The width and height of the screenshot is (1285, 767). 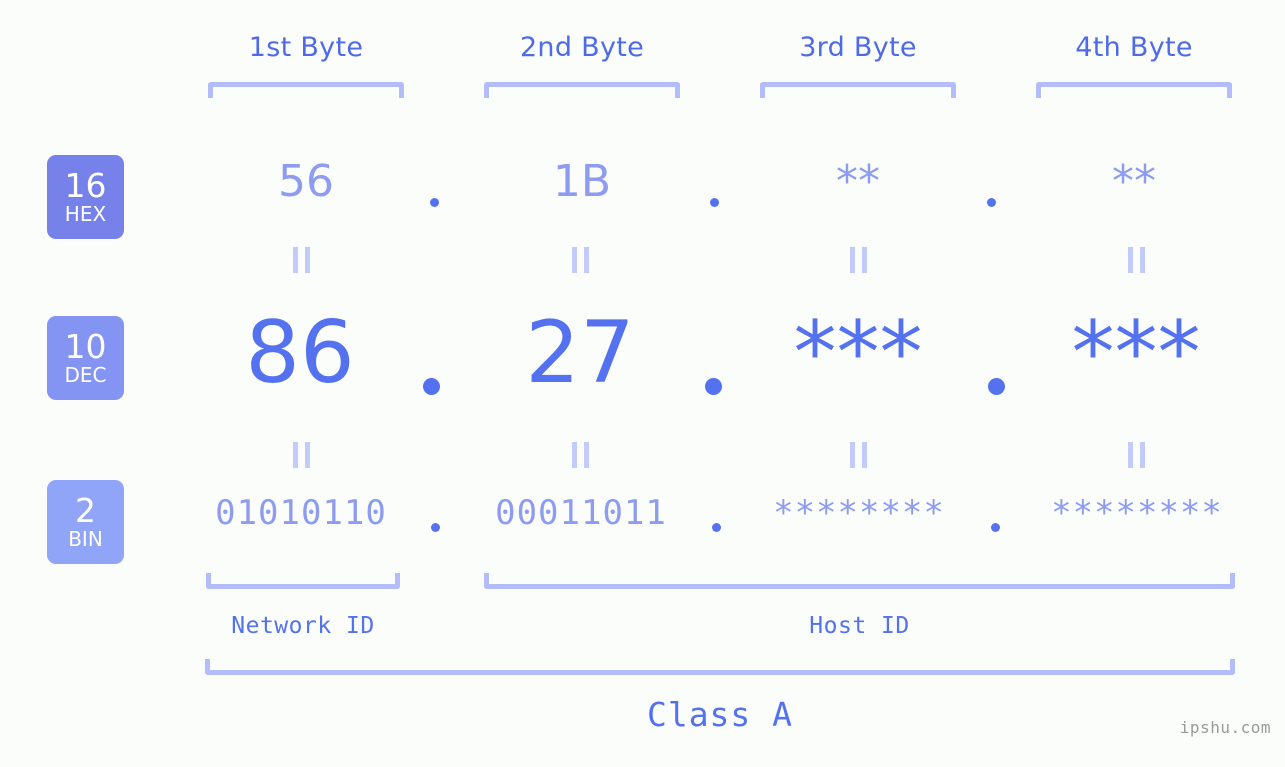 What do you see at coordinates (720, 667) in the screenshot?
I see `class-bracket` at bounding box center [720, 667].